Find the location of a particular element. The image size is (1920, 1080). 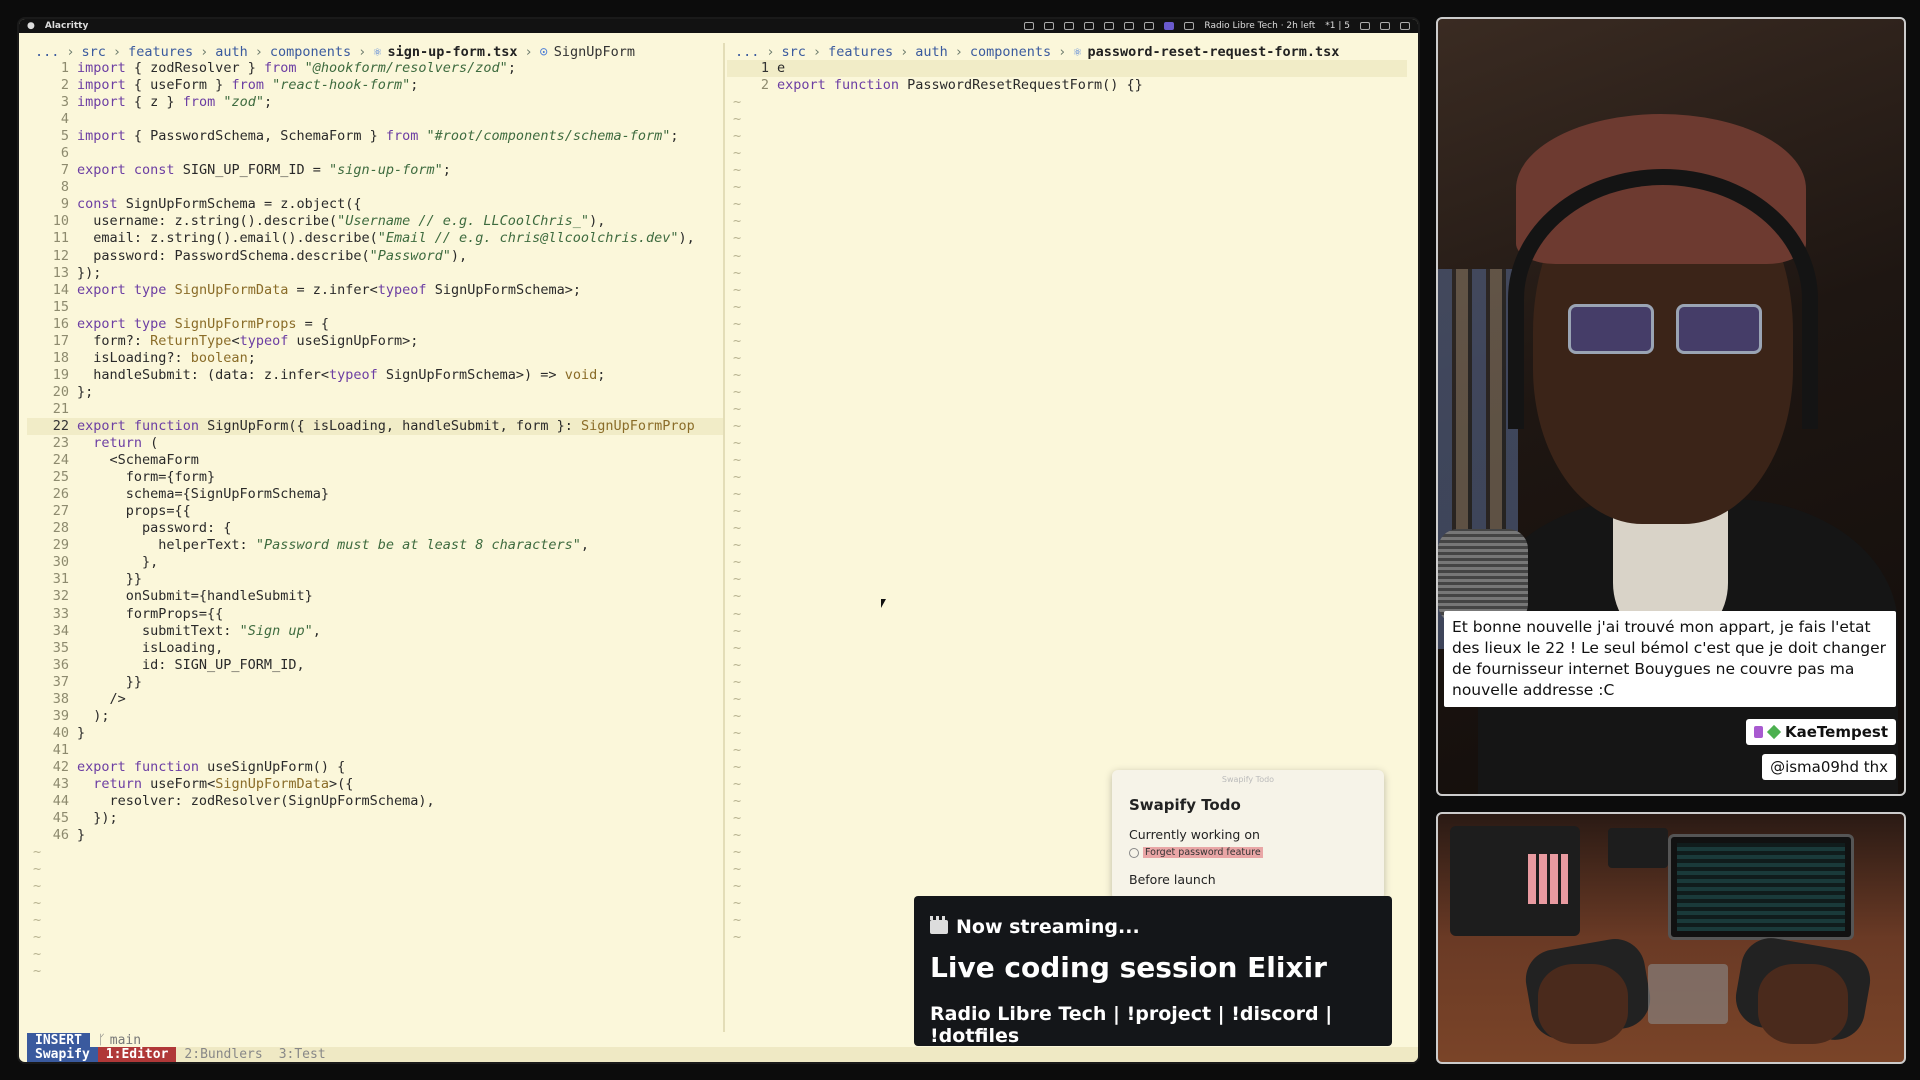

right-hand is located at coordinates (1803, 1004).